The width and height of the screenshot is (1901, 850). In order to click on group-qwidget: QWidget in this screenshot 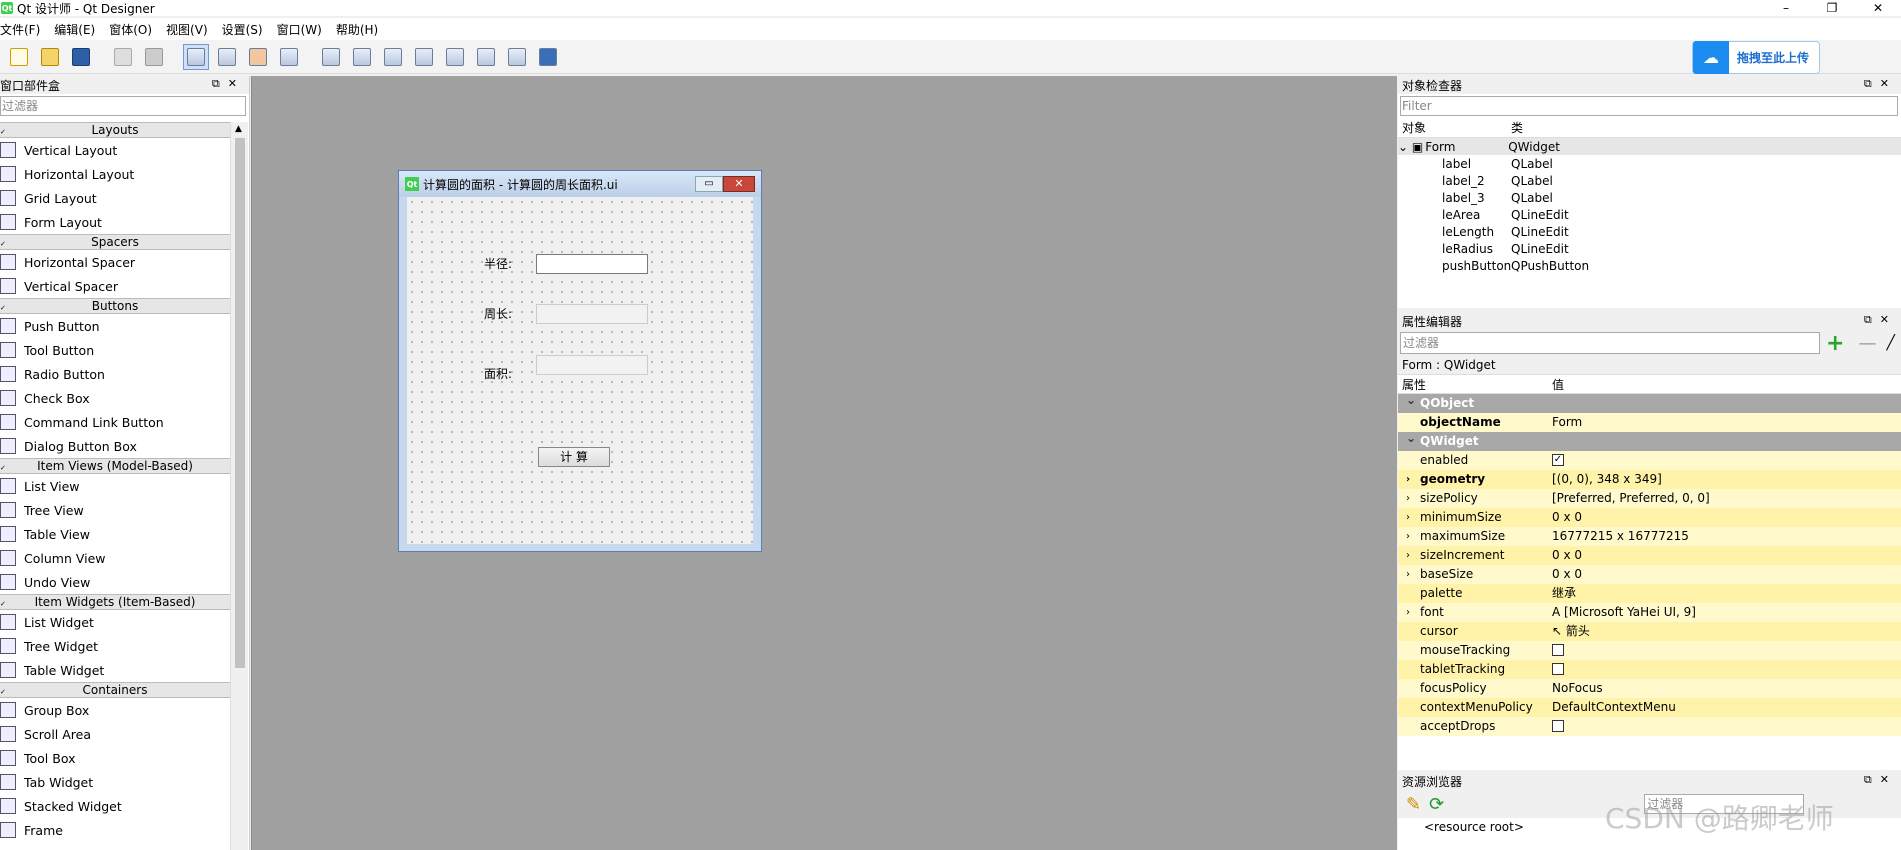, I will do `click(1649, 440)`.